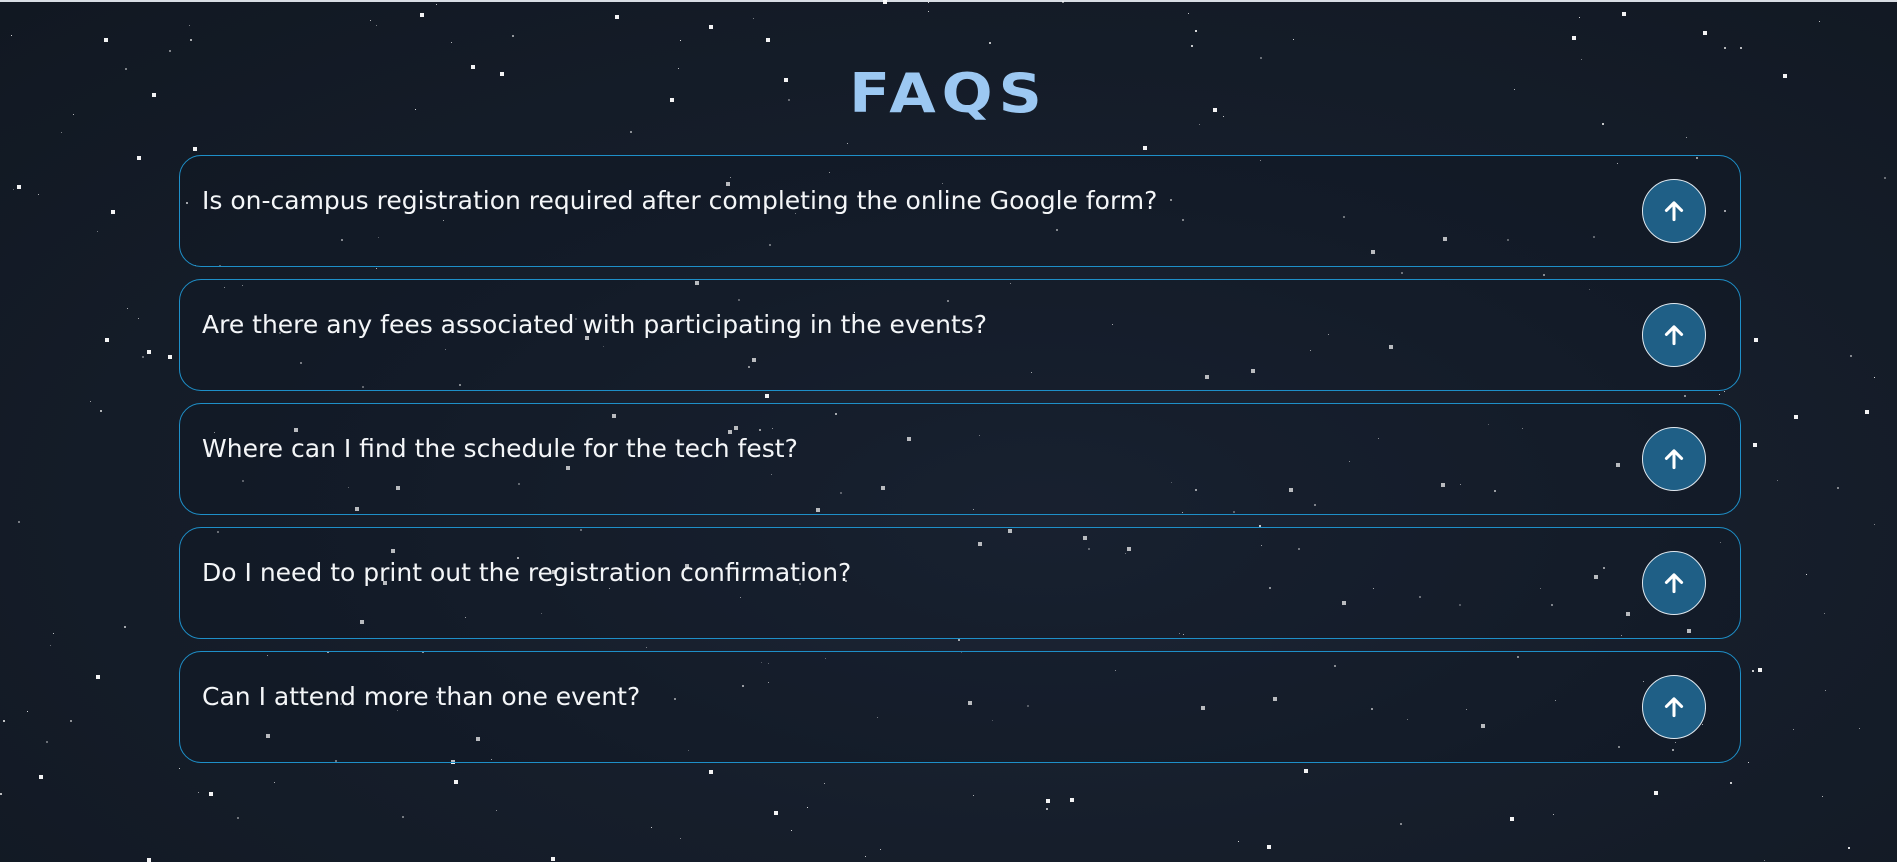 The height and width of the screenshot is (862, 1897). What do you see at coordinates (960, 707) in the screenshot?
I see `faq-item: Can I attend more than one event?` at bounding box center [960, 707].